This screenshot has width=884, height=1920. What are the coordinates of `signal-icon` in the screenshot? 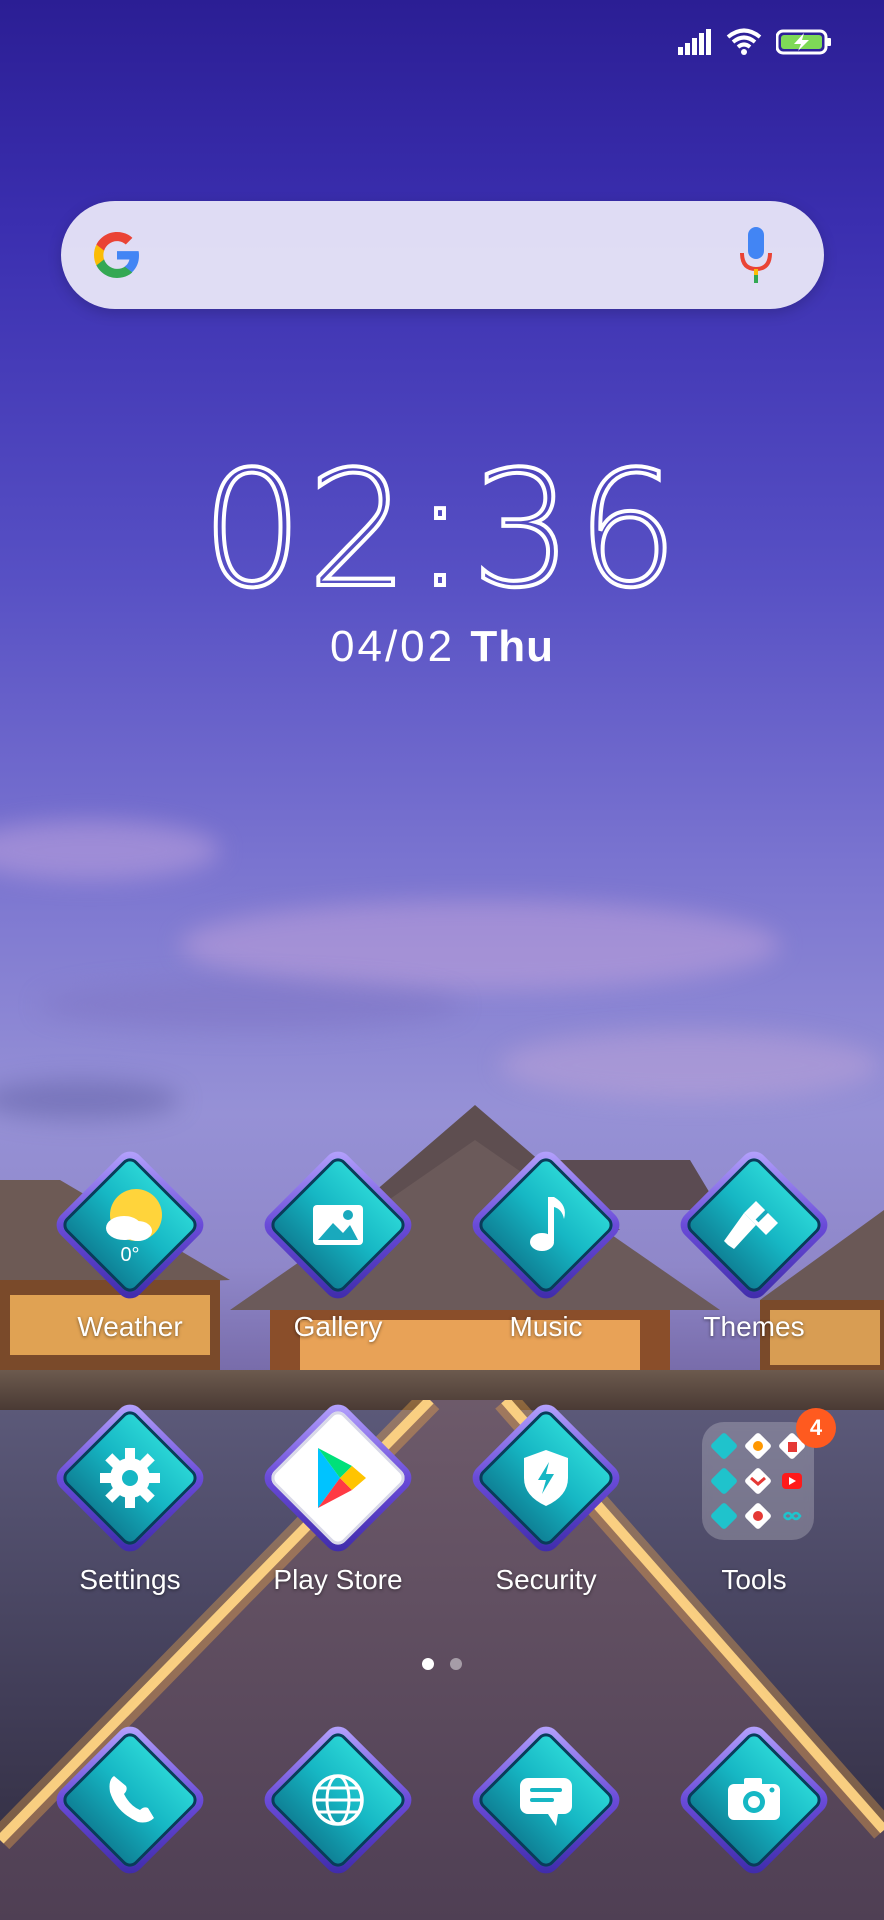 It's located at (694, 42).